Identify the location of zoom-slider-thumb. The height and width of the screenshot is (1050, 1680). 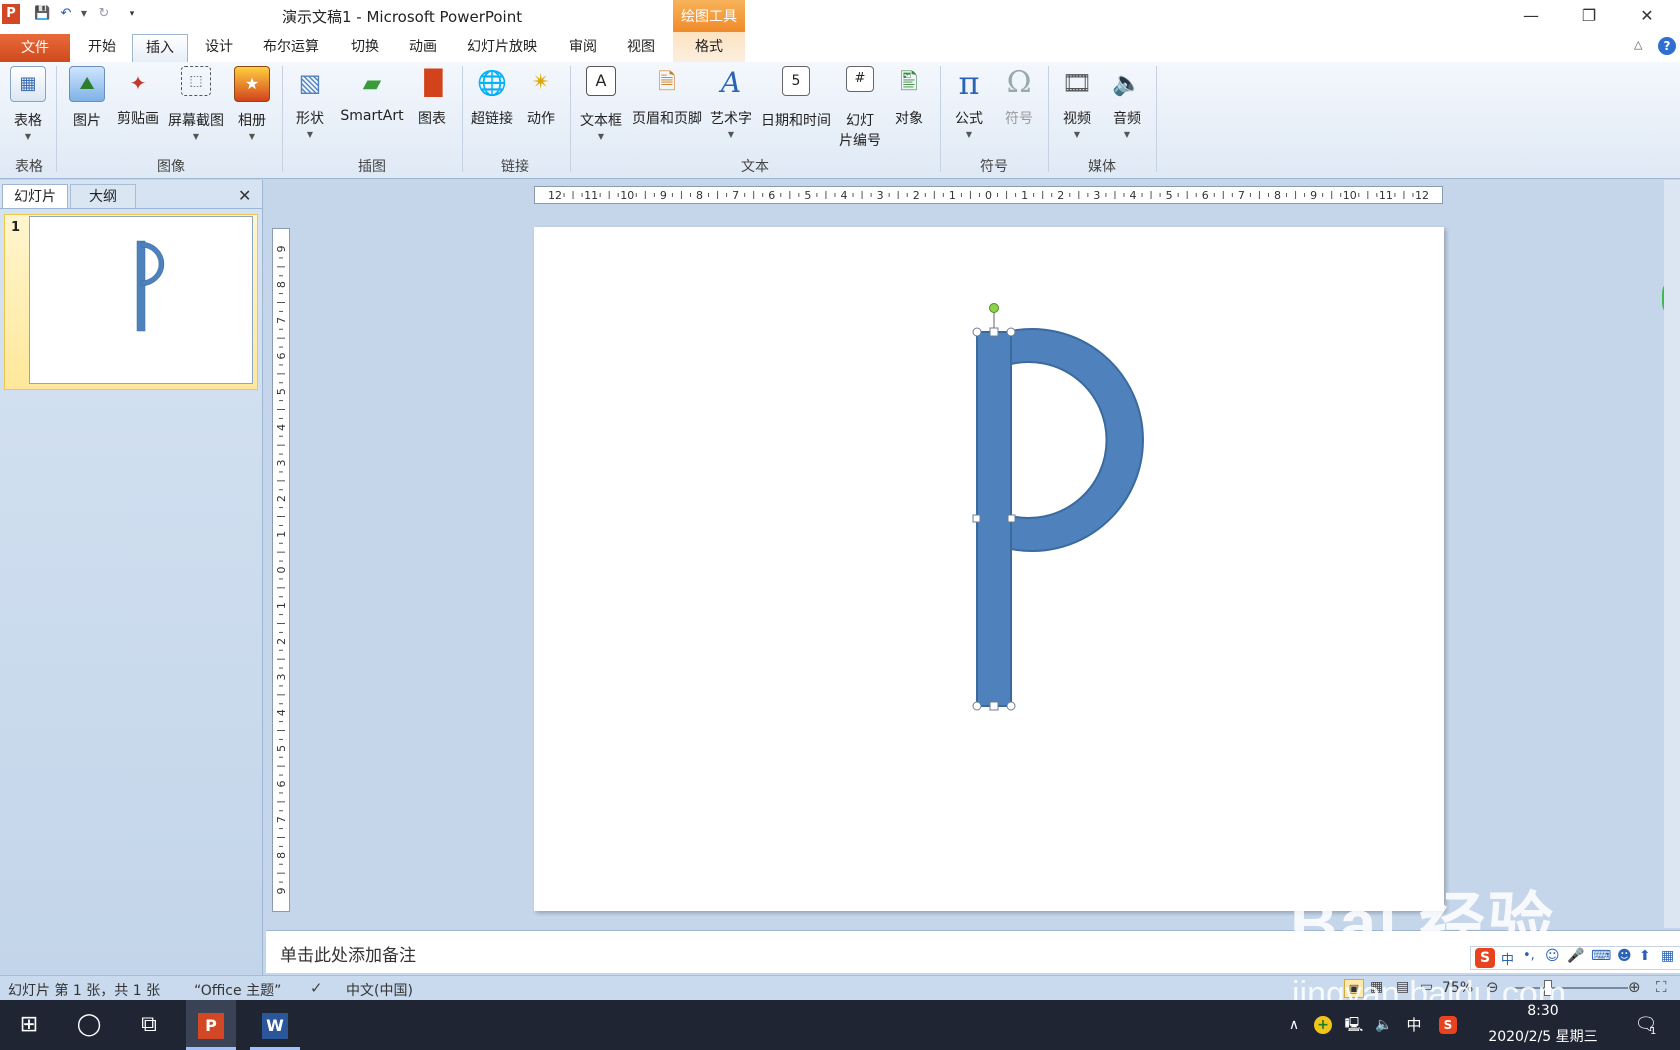
(1548, 988).